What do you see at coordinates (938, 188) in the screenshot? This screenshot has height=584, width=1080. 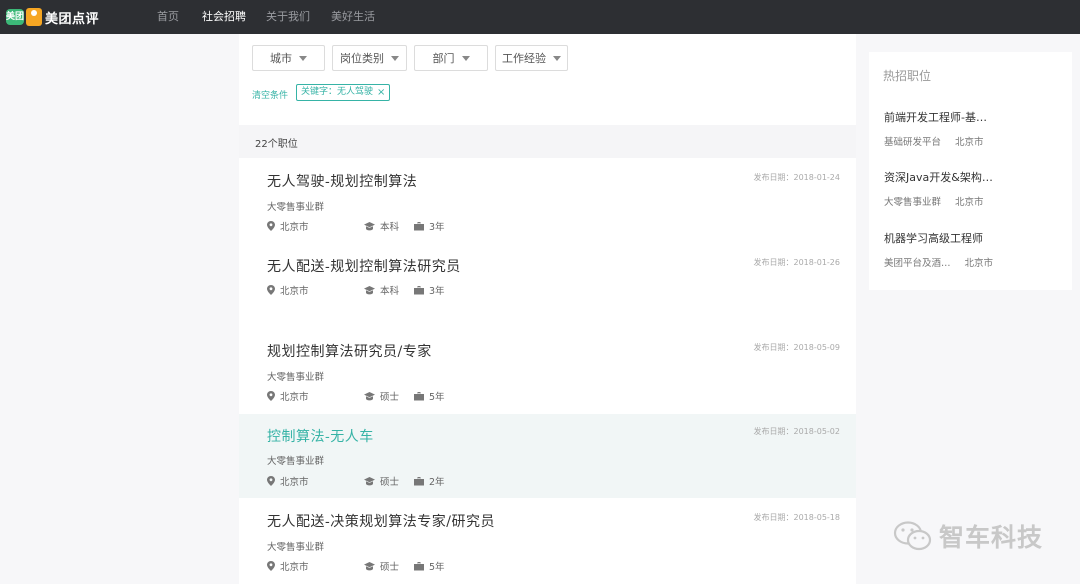 I see `hot-job-item: 资深Java开发&架构… 大零售事业群 北京市` at bounding box center [938, 188].